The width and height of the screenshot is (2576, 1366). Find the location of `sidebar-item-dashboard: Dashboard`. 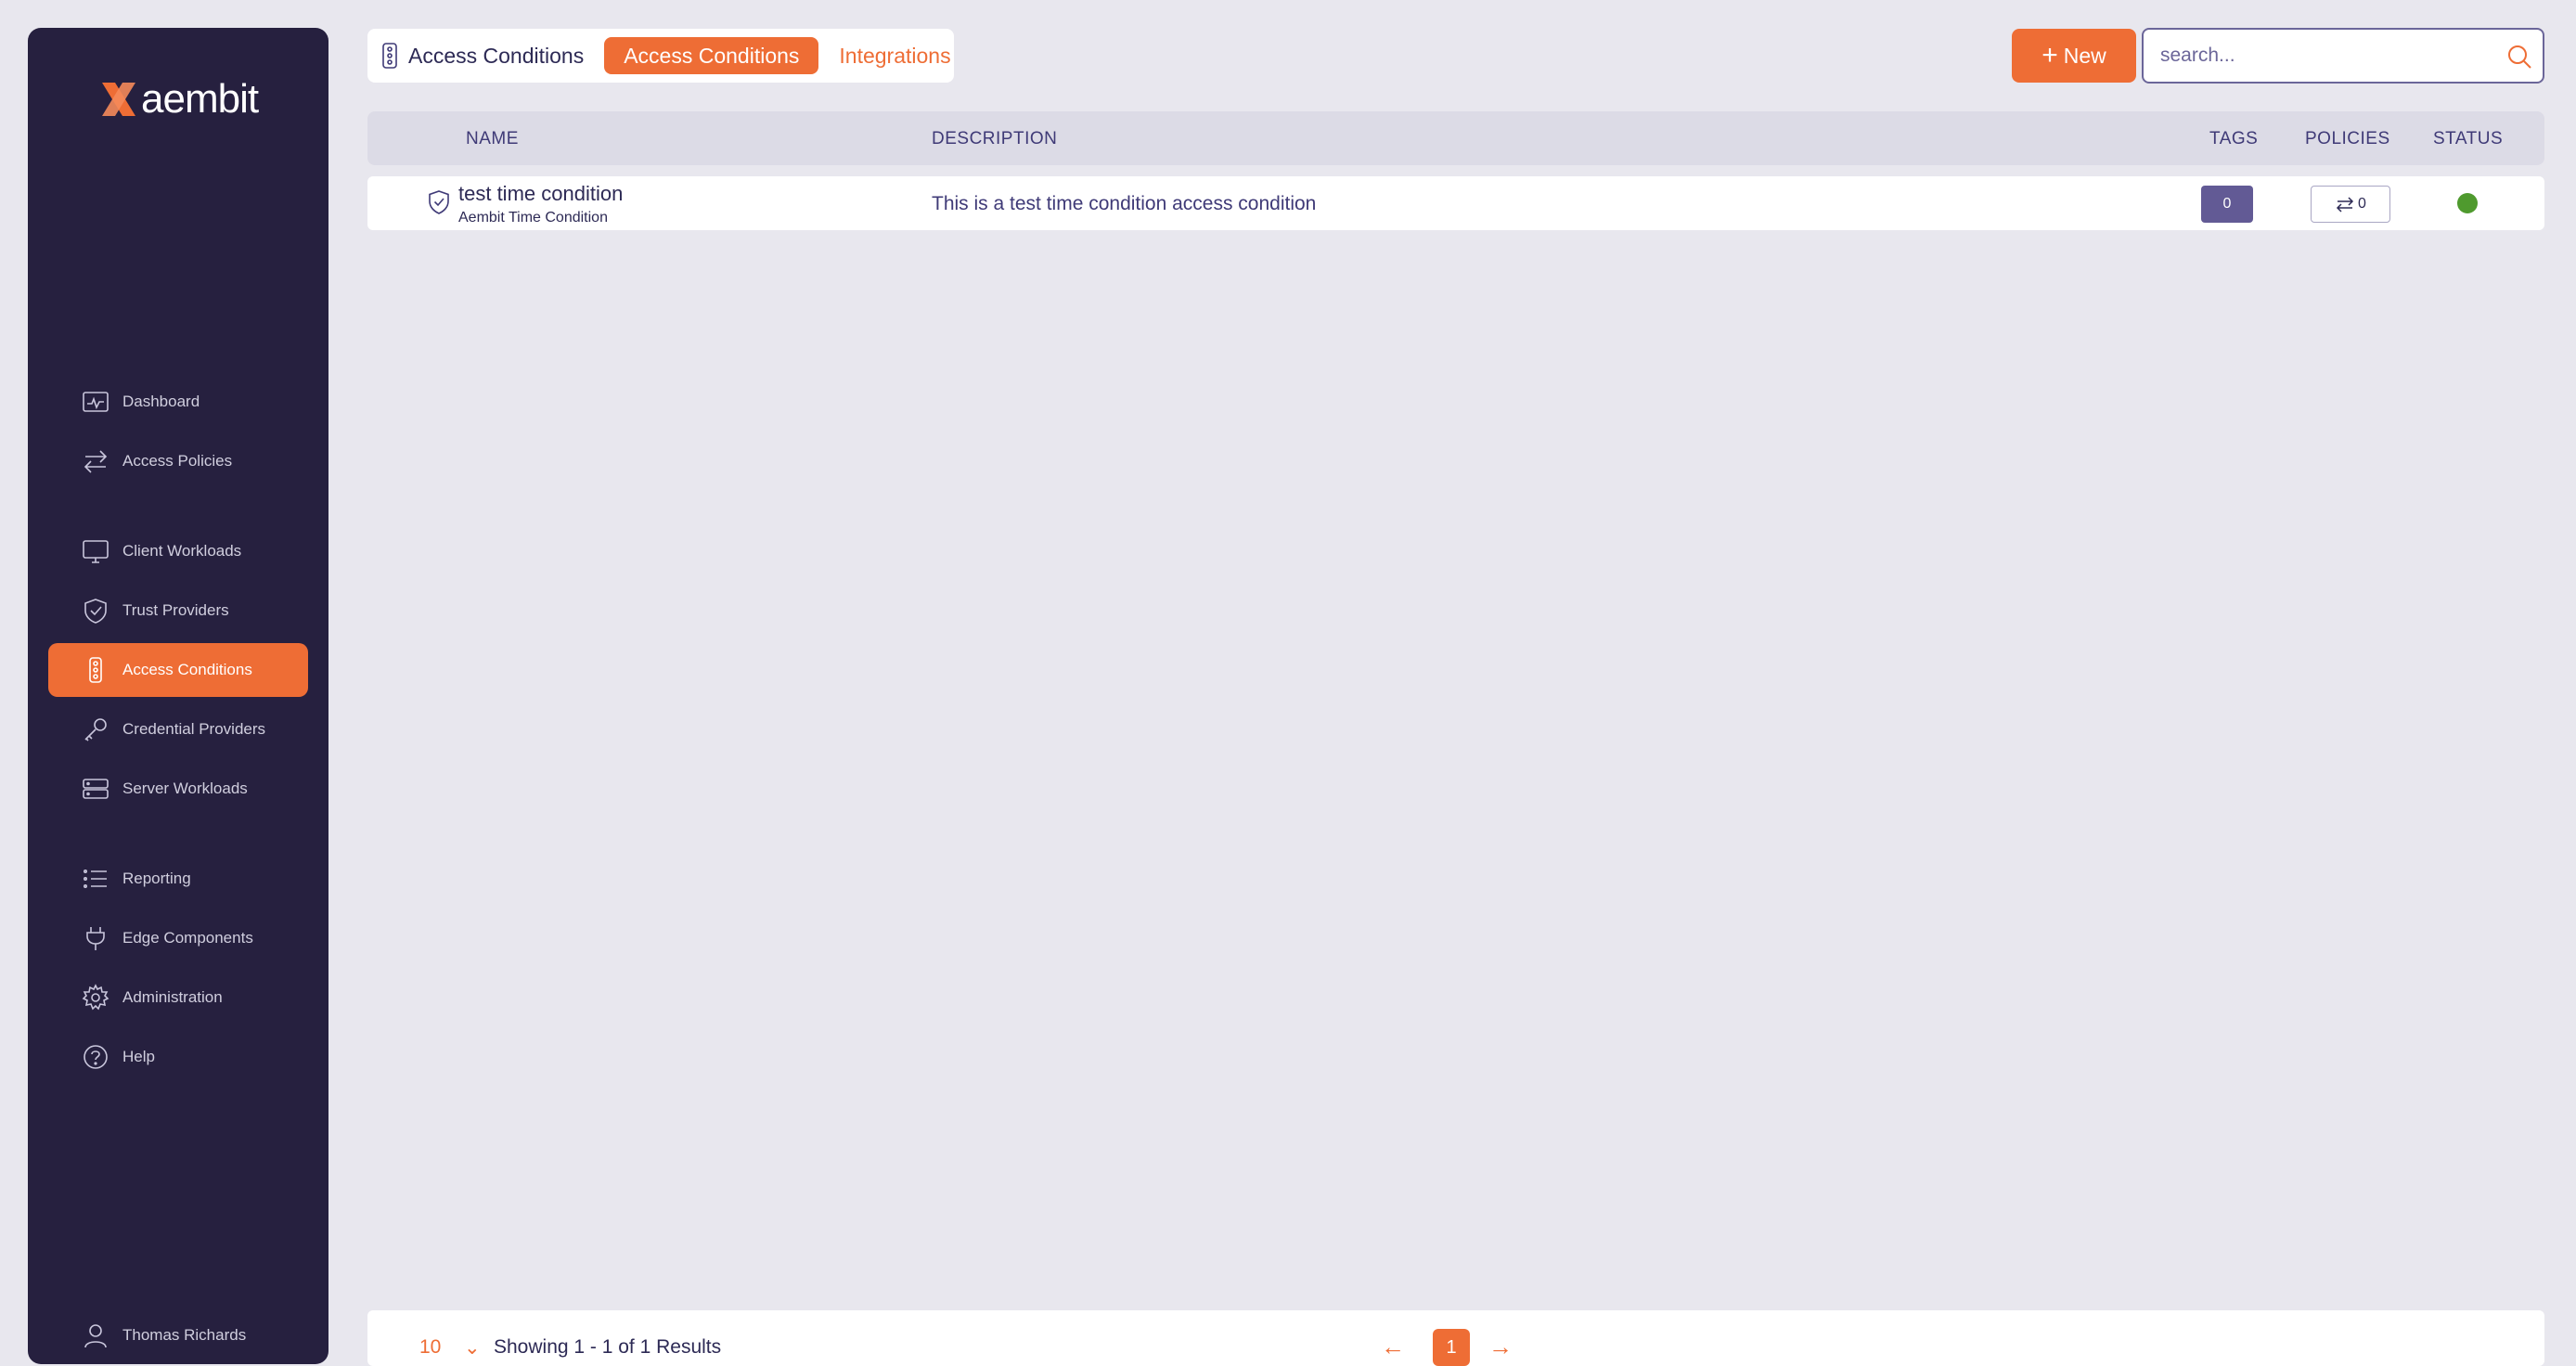

sidebar-item-dashboard: Dashboard is located at coordinates (178, 402).